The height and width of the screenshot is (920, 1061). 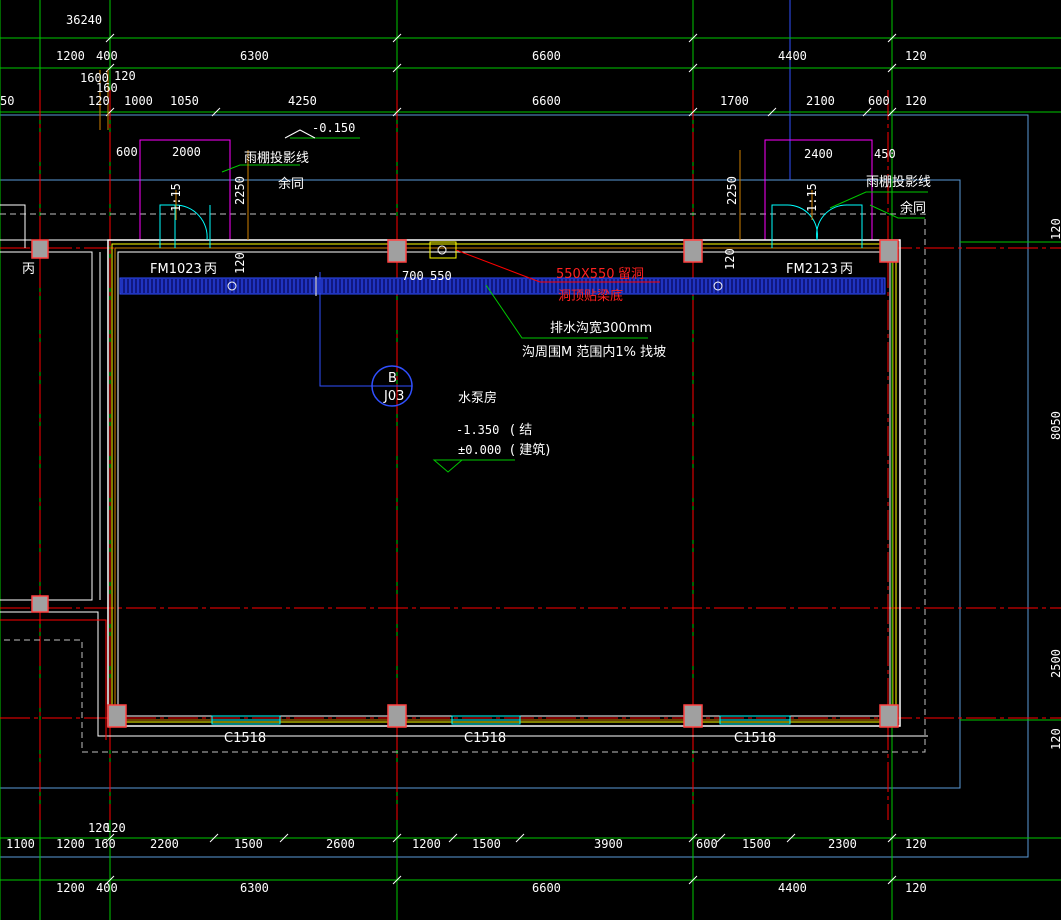 What do you see at coordinates (521, 430) in the screenshot?
I see `elev-struct-note: ( 结` at bounding box center [521, 430].